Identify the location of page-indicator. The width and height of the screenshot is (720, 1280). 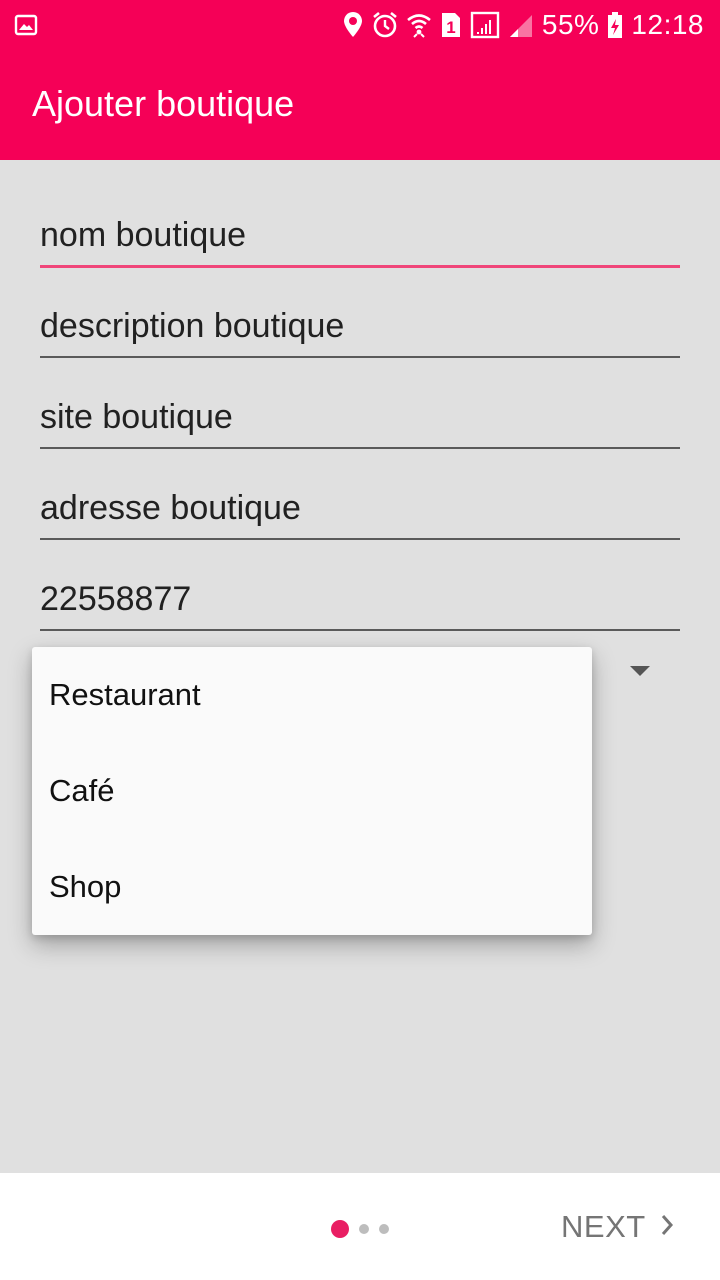
(360, 1229).